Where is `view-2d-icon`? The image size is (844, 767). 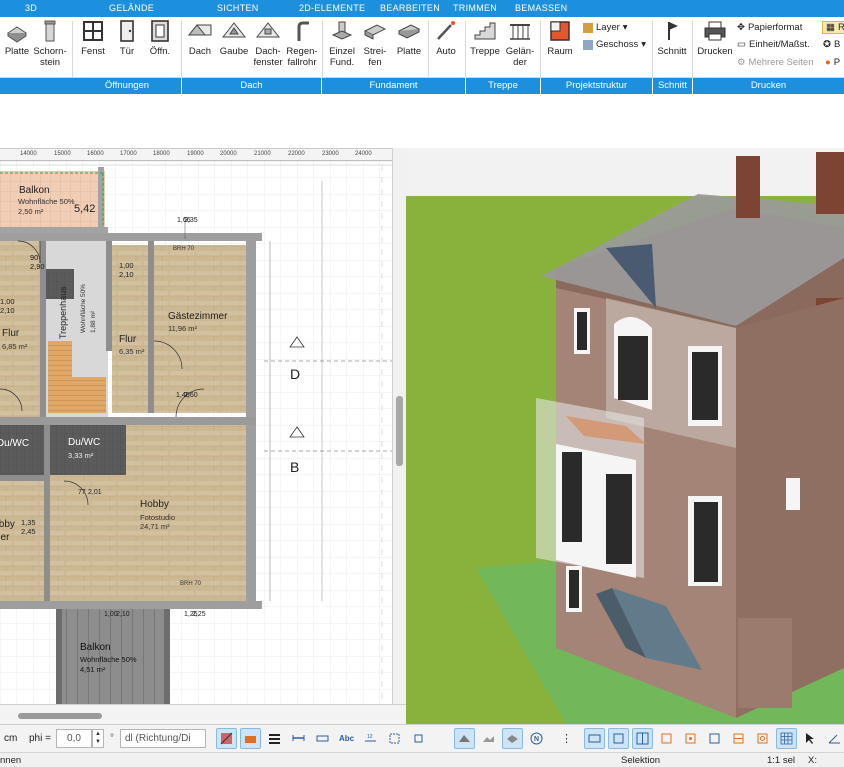 view-2d-icon is located at coordinates (594, 738).